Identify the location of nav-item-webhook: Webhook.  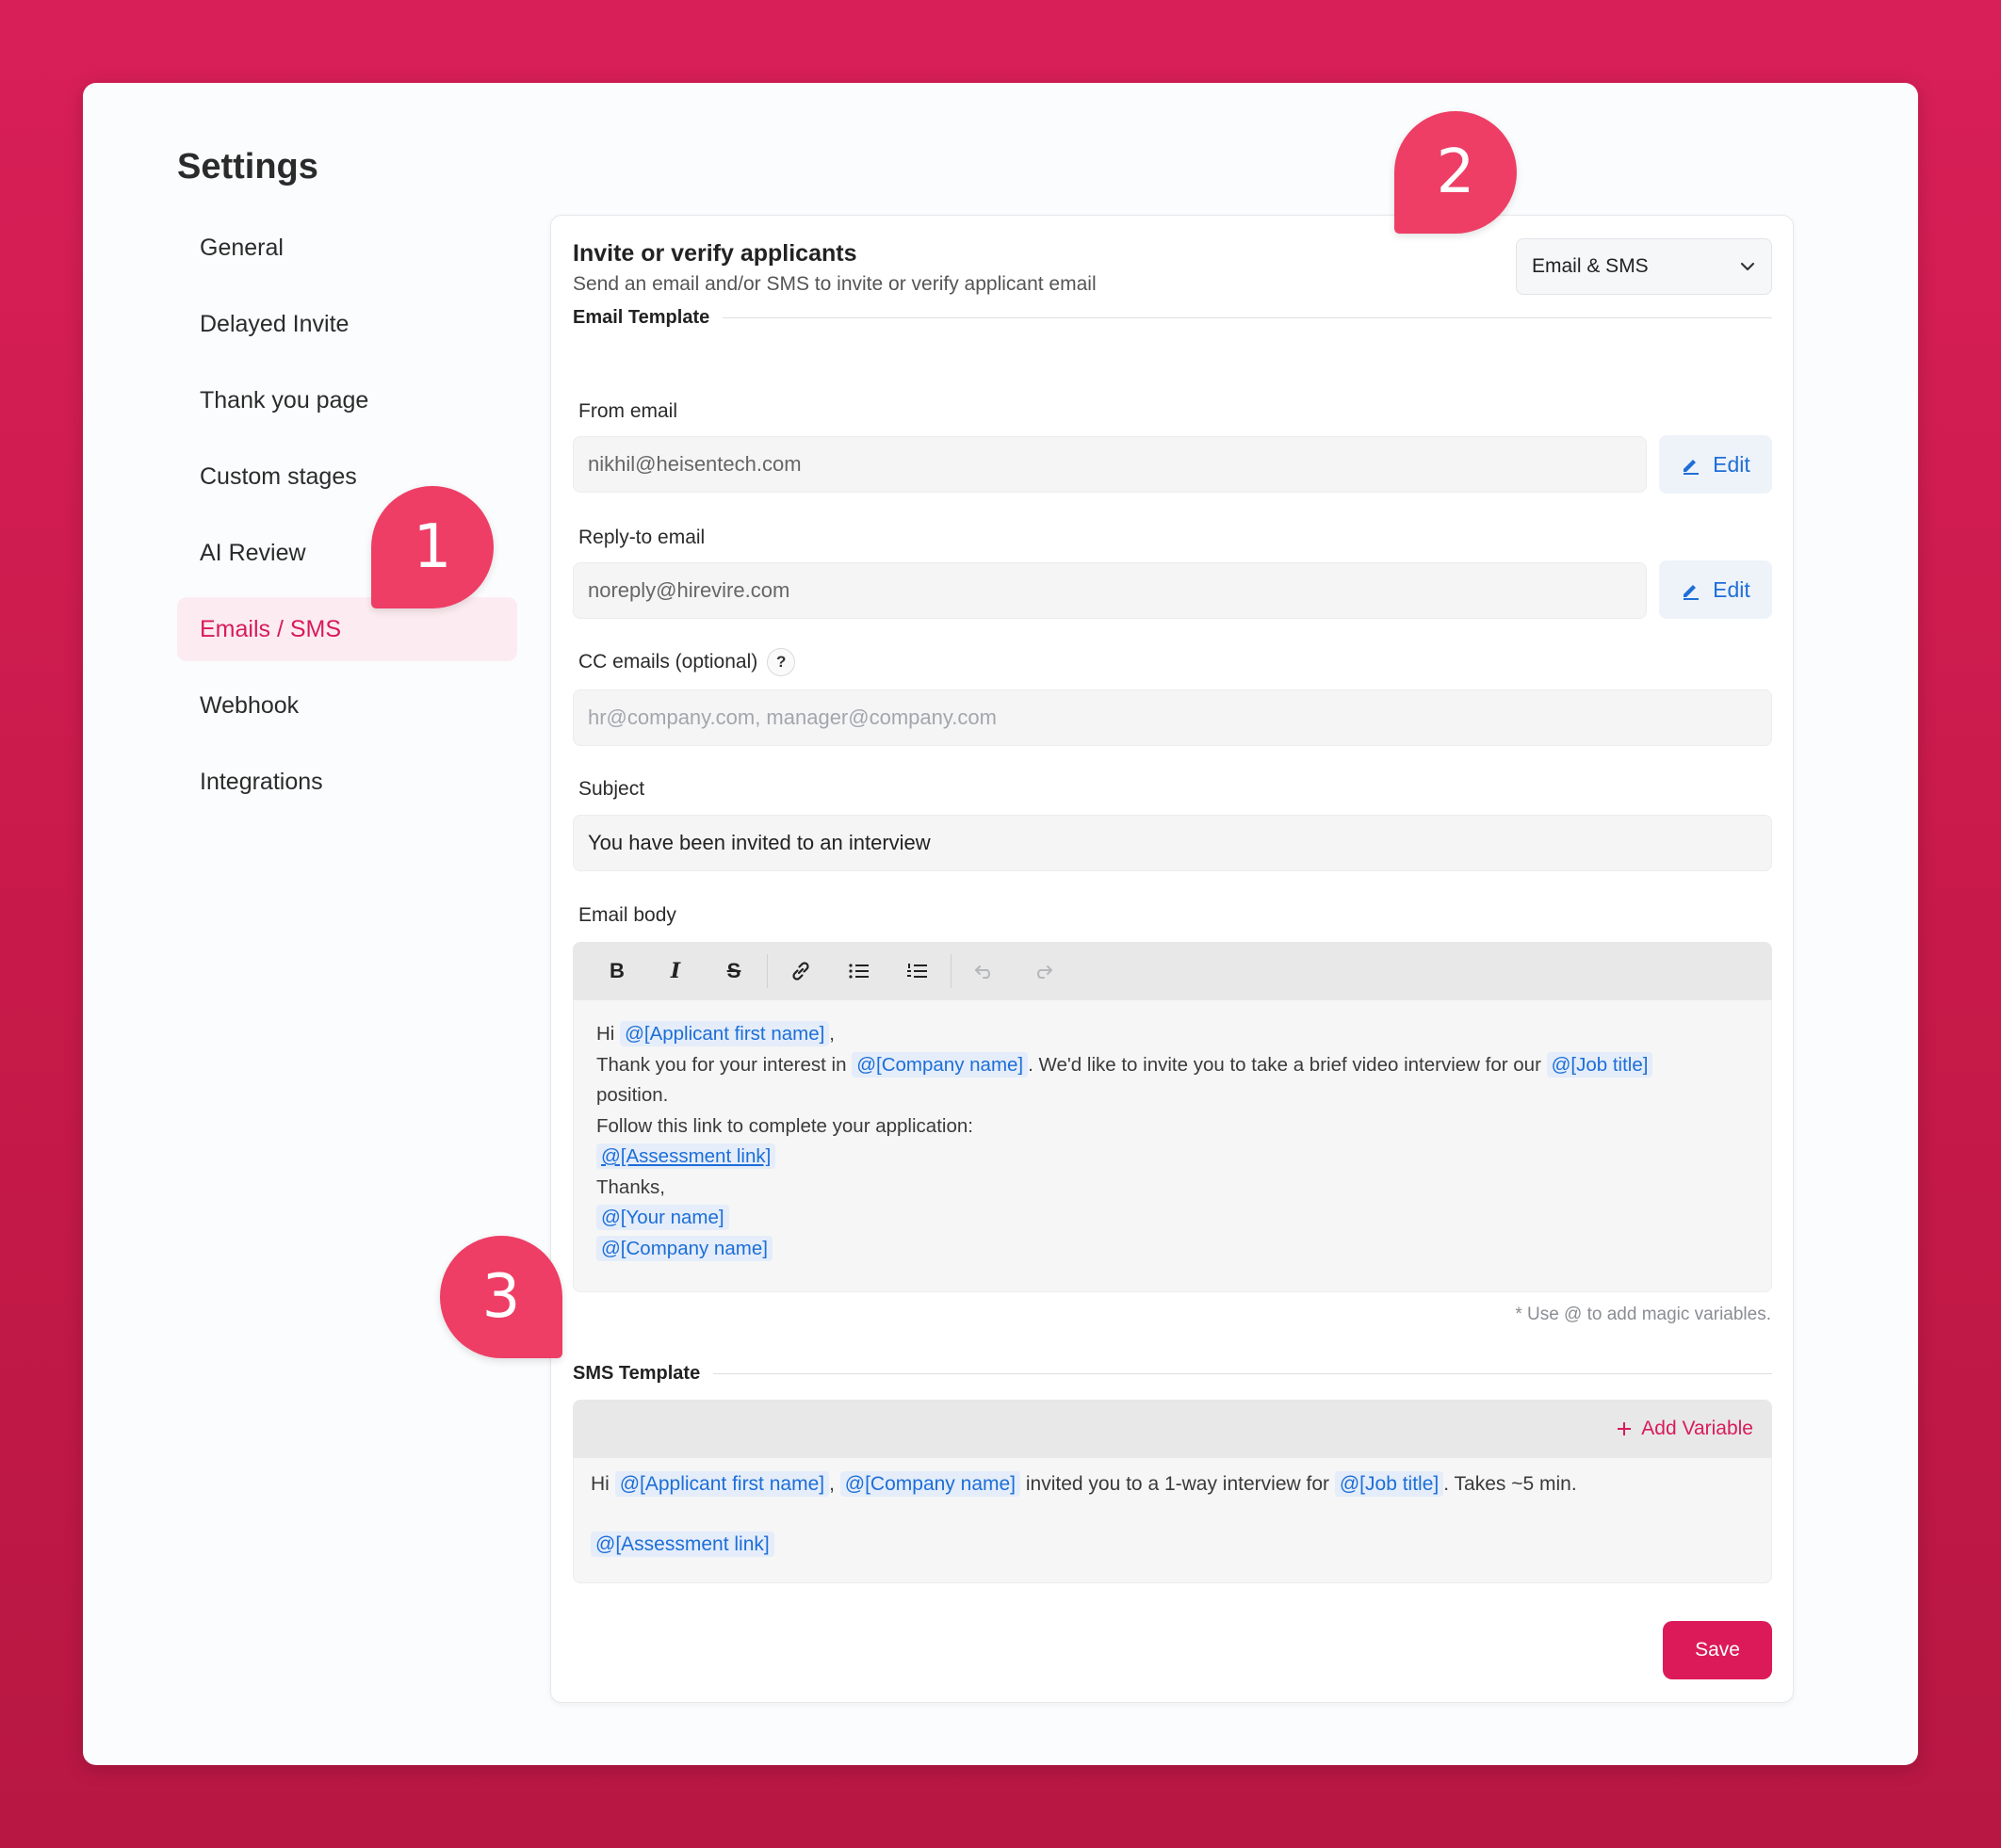
(347, 706).